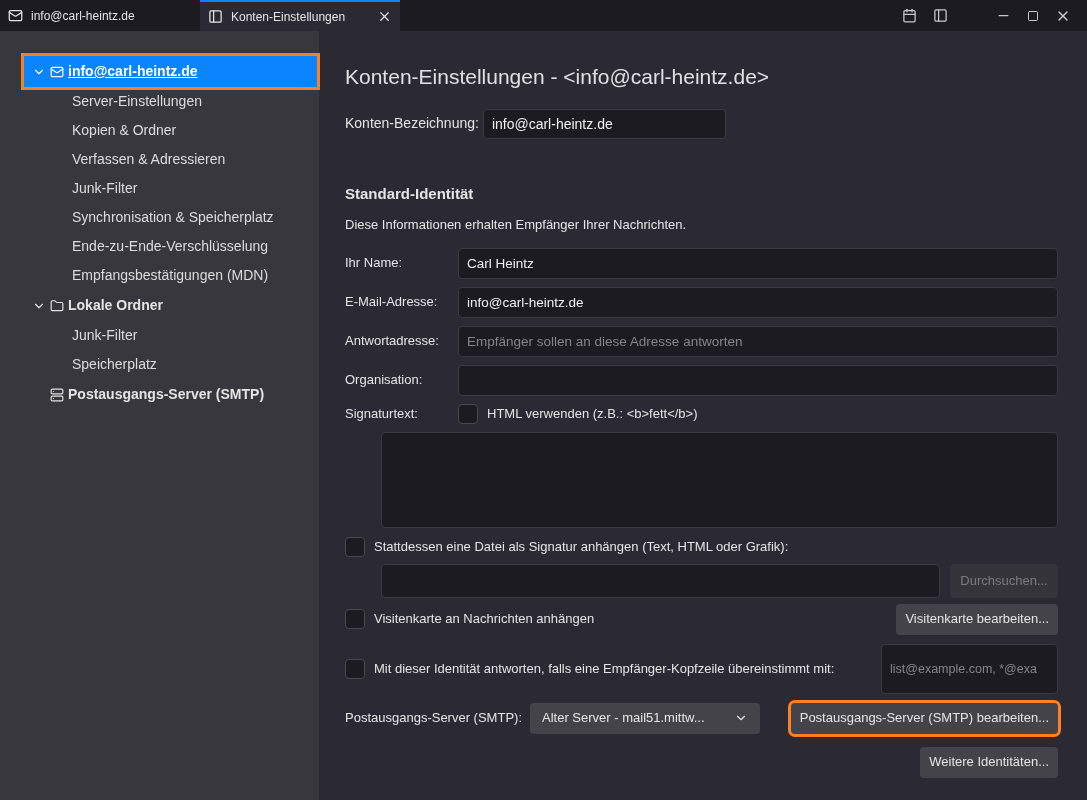 The width and height of the screenshot is (1087, 800). Describe the element at coordinates (355, 619) in the screenshot. I see `vcard-checkbox` at that location.